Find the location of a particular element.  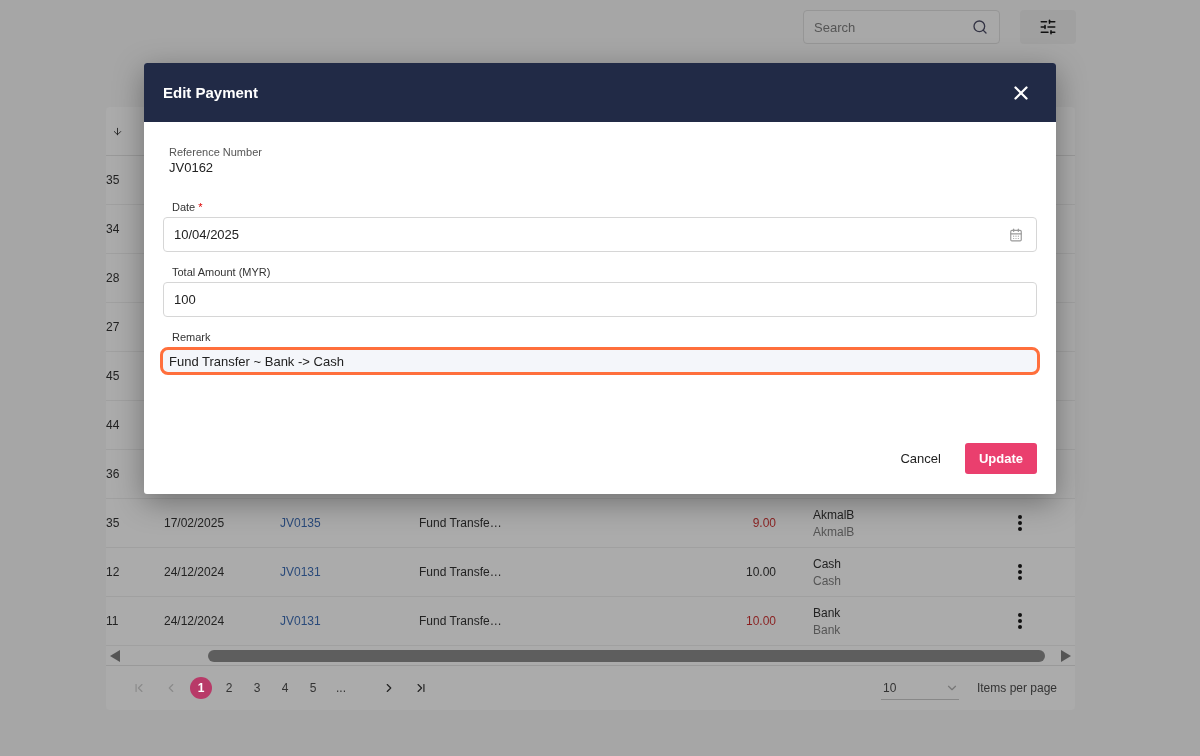

table-cell-text: 12 is located at coordinates (113, 572).